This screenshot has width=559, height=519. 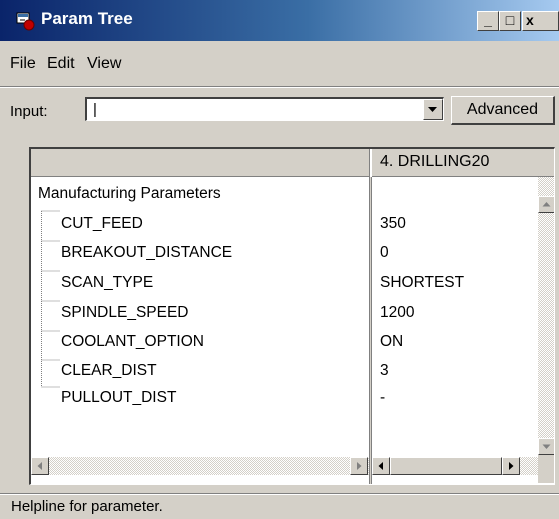 I want to click on param-value-clear-dist: 3, so click(x=384, y=371).